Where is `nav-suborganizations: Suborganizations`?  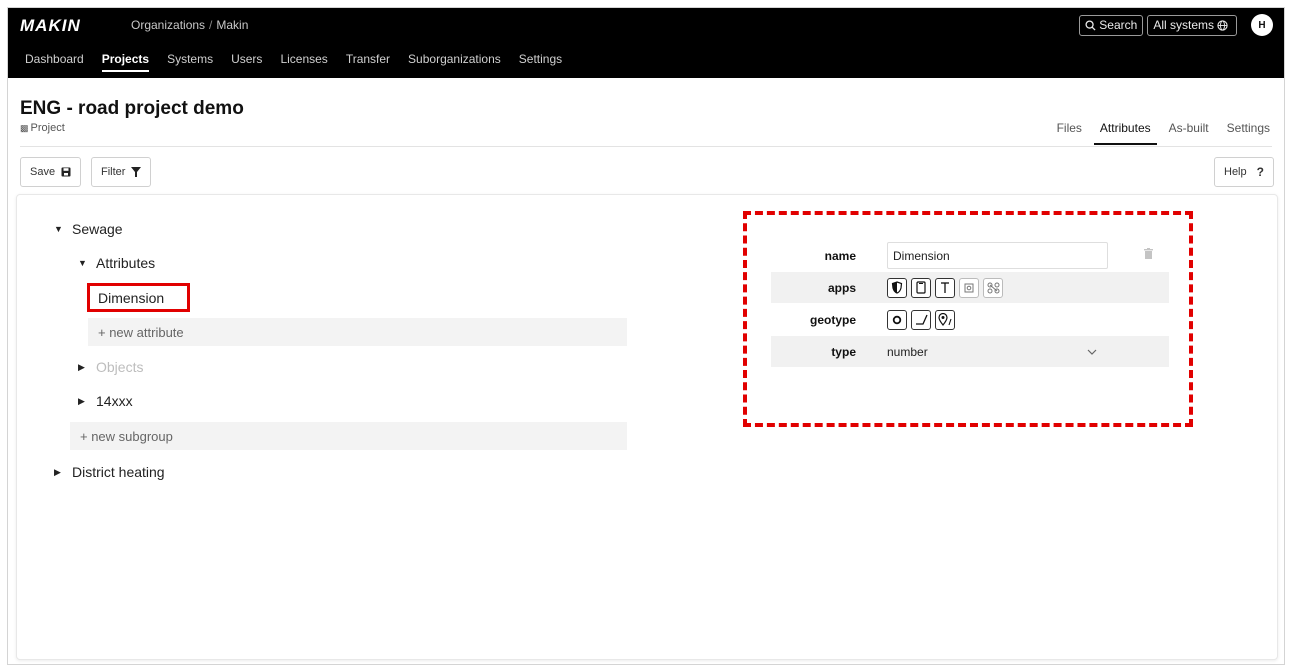 nav-suborganizations: Suborganizations is located at coordinates (454, 62).